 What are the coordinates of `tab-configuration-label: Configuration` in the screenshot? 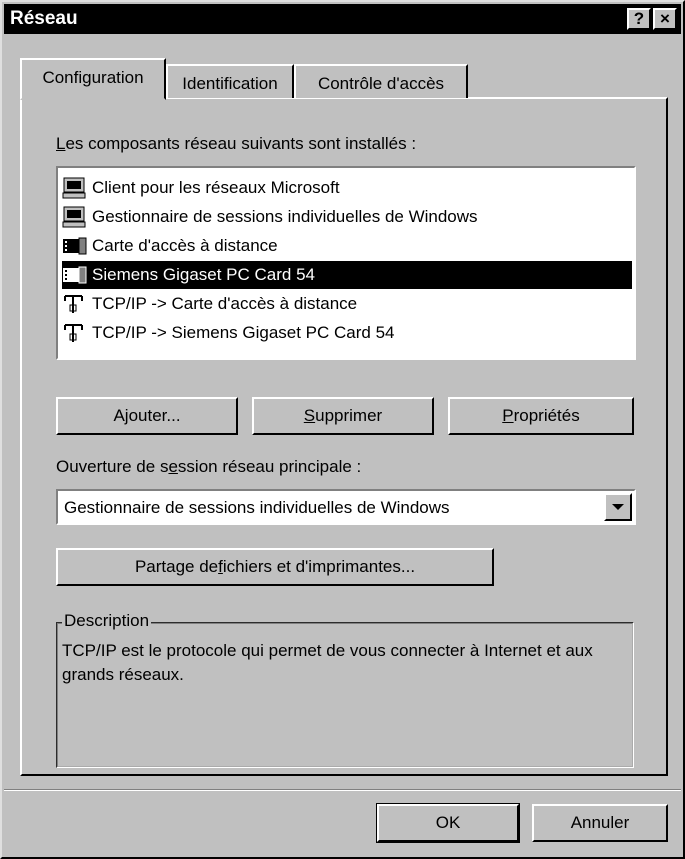 It's located at (93, 77).